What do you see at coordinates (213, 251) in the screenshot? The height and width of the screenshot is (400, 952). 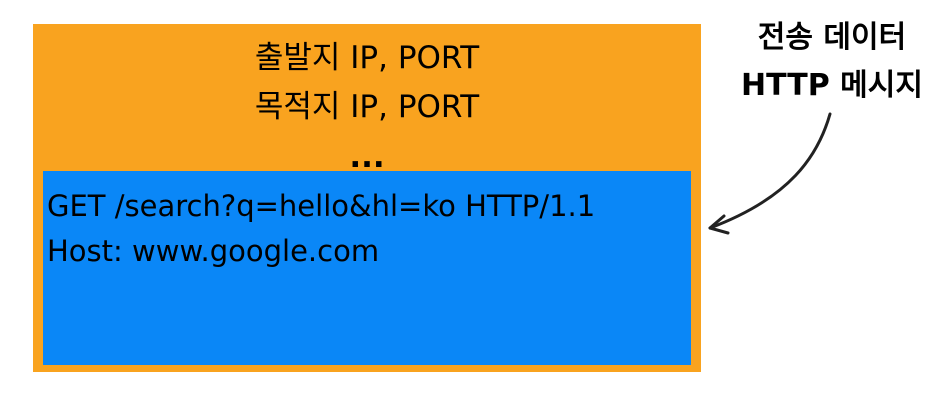 I see `host-header-text: Host: www.google.com` at bounding box center [213, 251].